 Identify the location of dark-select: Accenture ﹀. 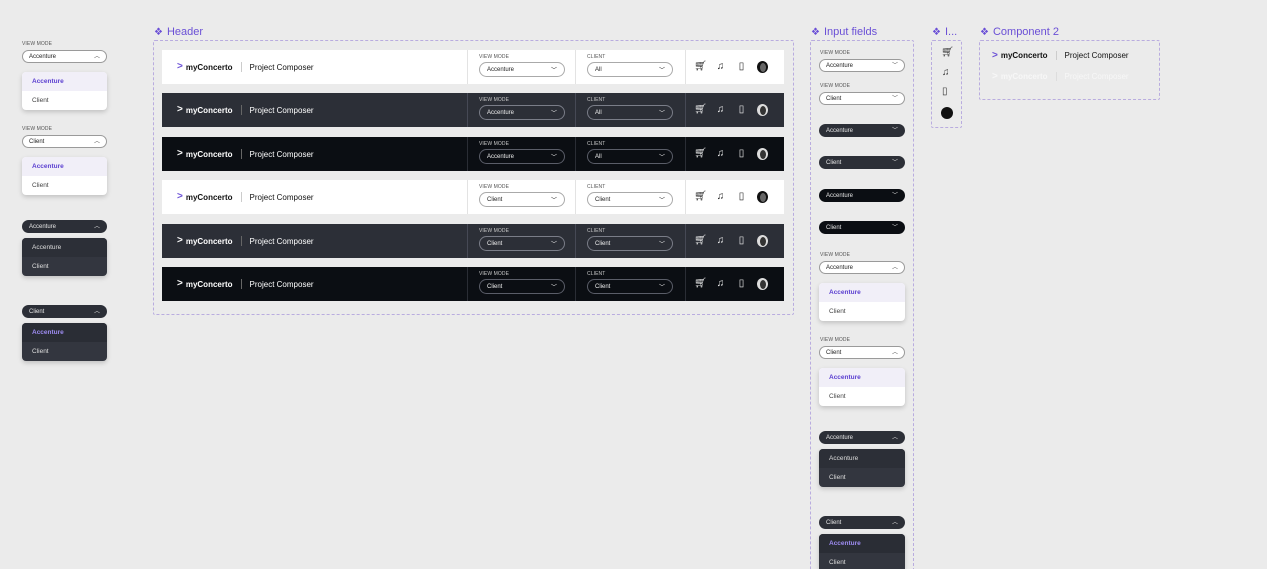
(862, 130).